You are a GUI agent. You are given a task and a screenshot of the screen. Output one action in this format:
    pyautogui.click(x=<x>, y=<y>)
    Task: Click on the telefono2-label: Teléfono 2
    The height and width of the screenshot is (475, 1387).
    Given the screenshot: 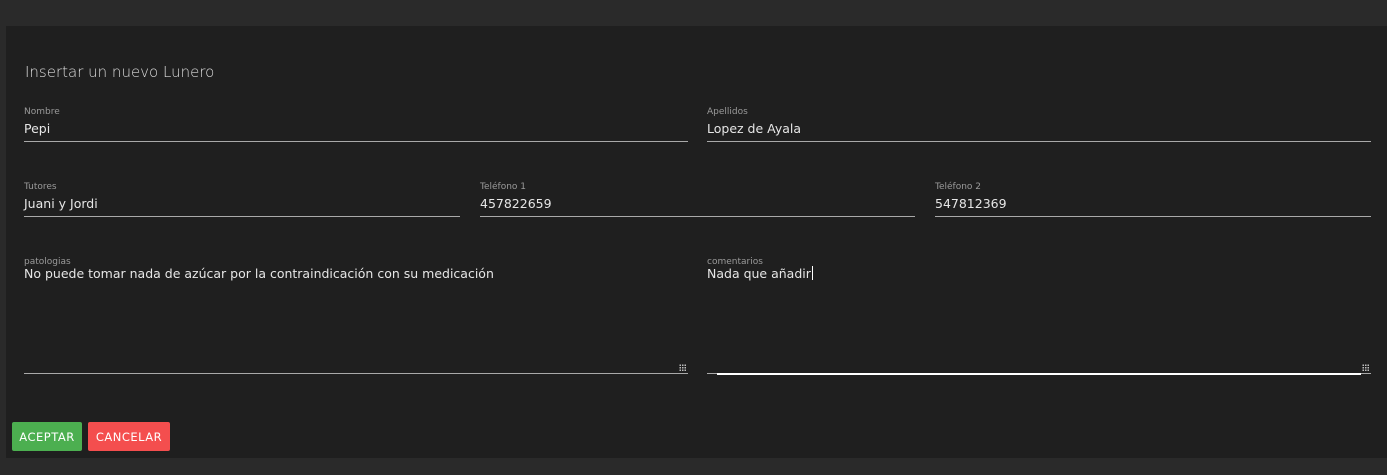 What is the action you would take?
    pyautogui.click(x=958, y=187)
    